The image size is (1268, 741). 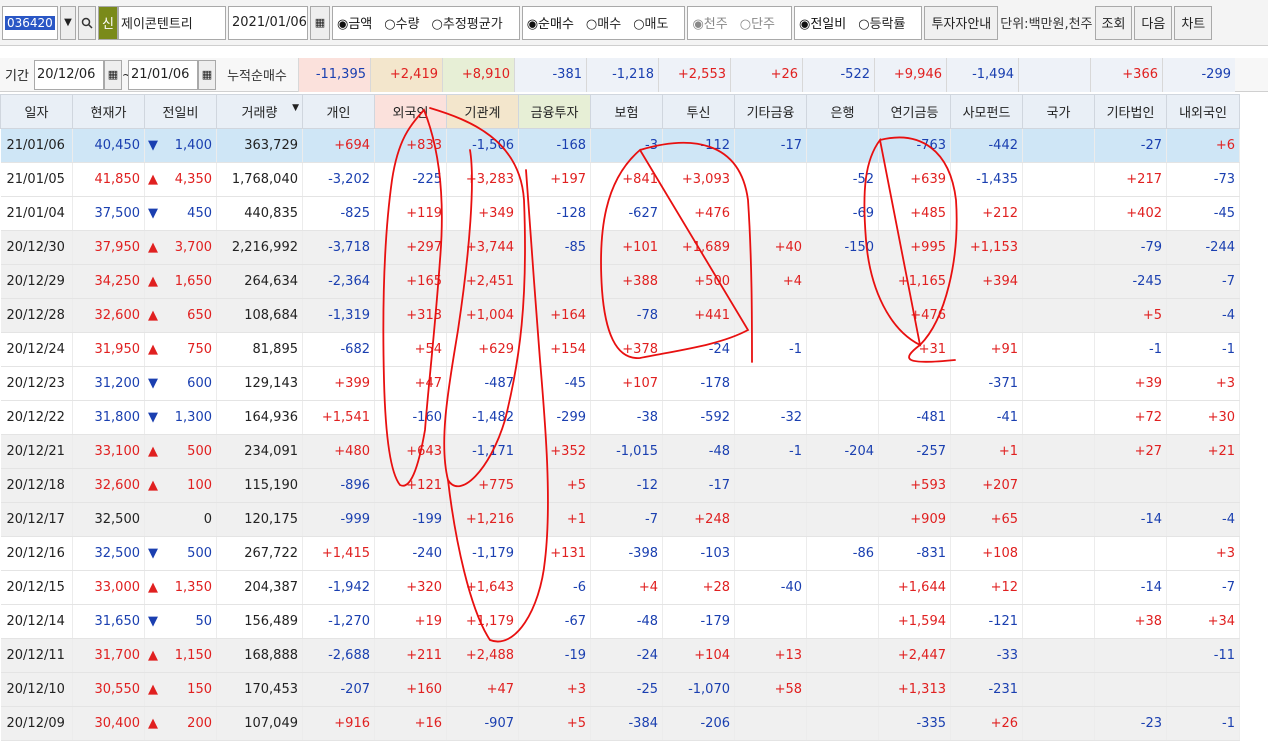 What do you see at coordinates (626, 213) in the screenshot?
I see `table-cell: -627` at bounding box center [626, 213].